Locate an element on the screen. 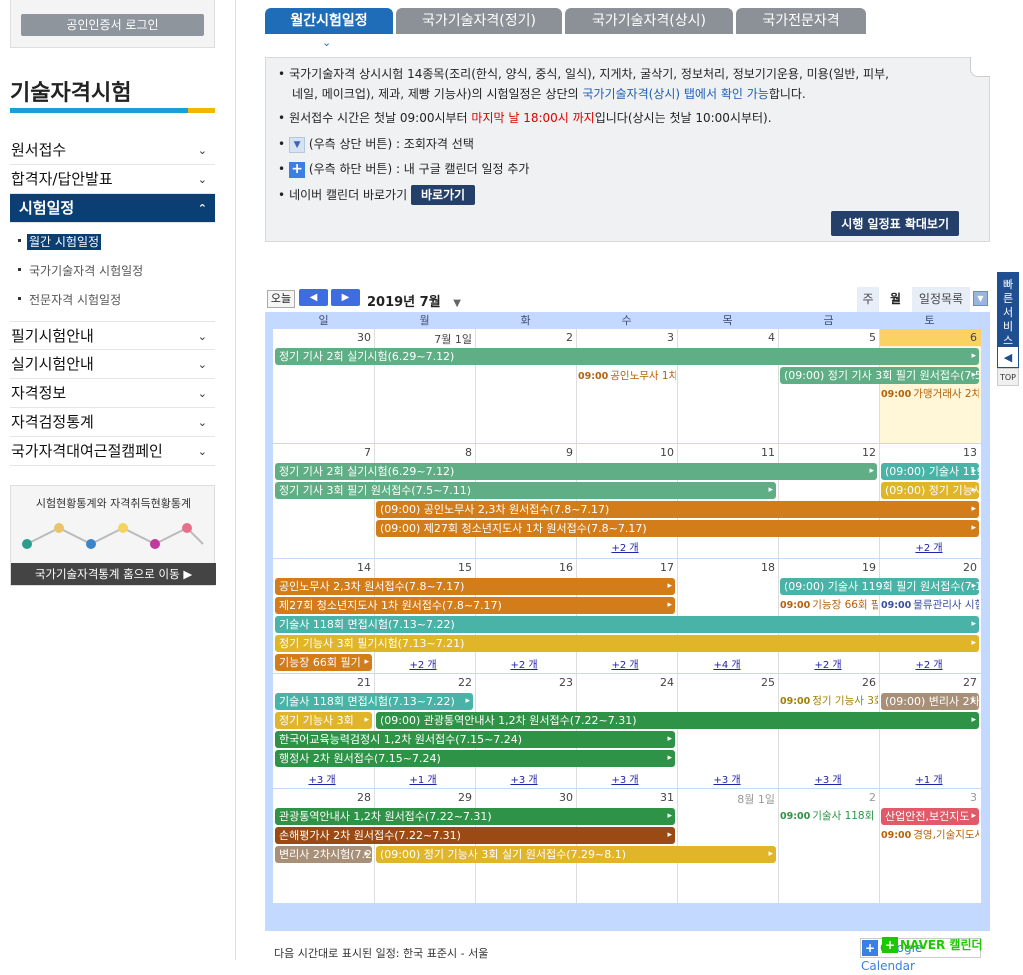 The height and width of the screenshot is (975, 1023). menu-item-qualification: 자격정보 ⌄ is located at coordinates (112, 393).